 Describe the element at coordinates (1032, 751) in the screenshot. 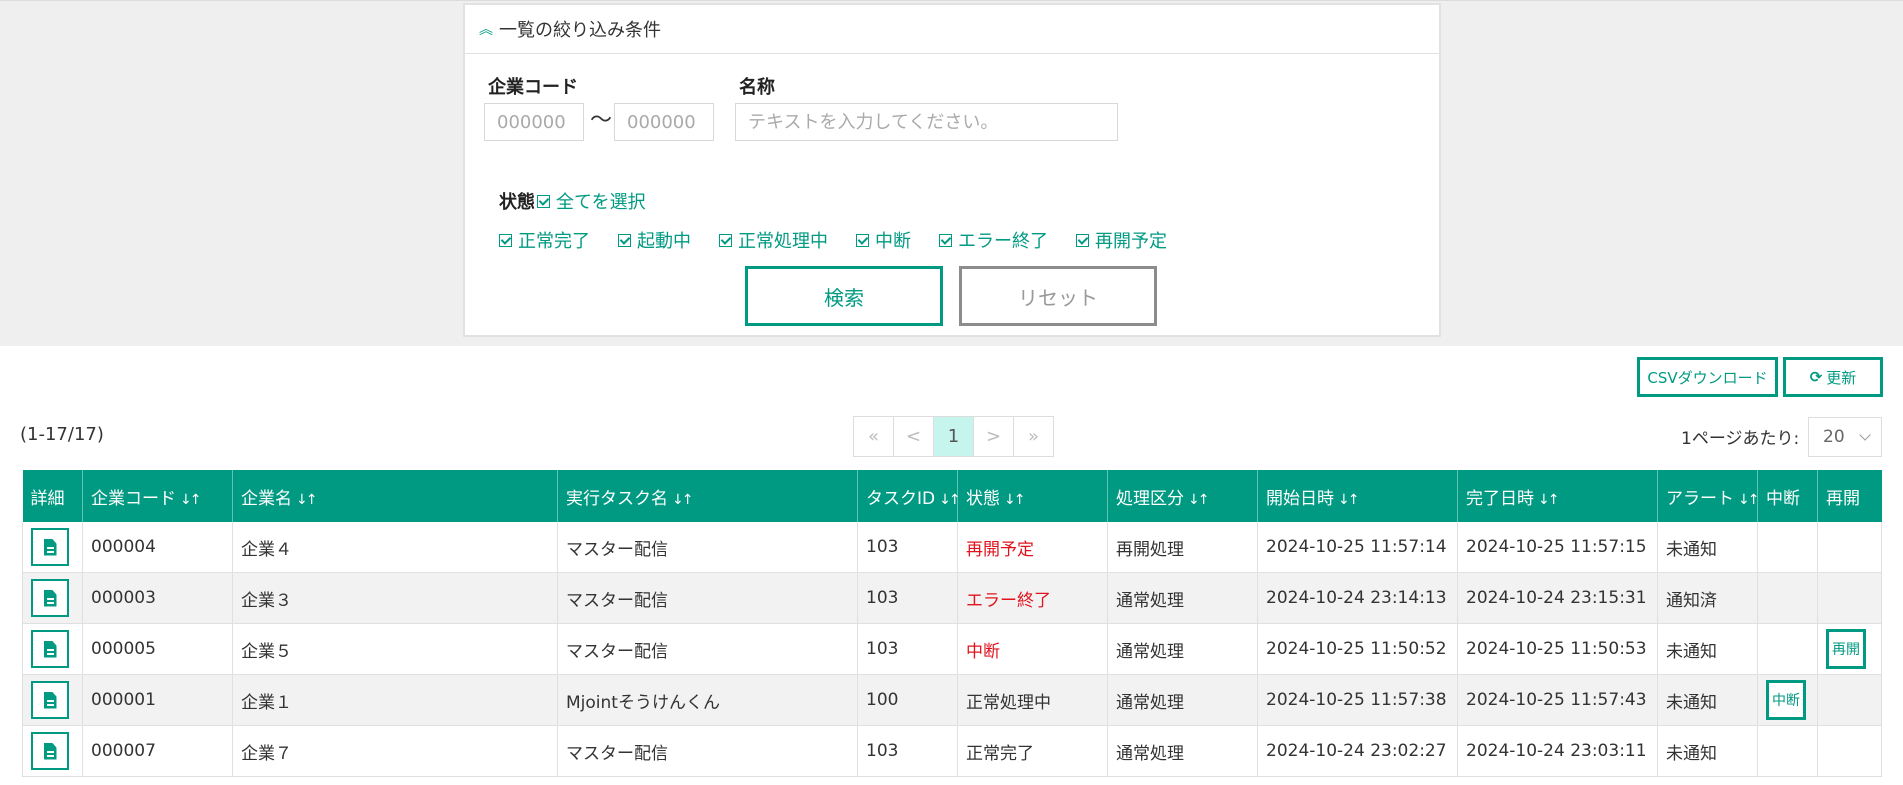

I see `status-cell: 正常完了` at that location.